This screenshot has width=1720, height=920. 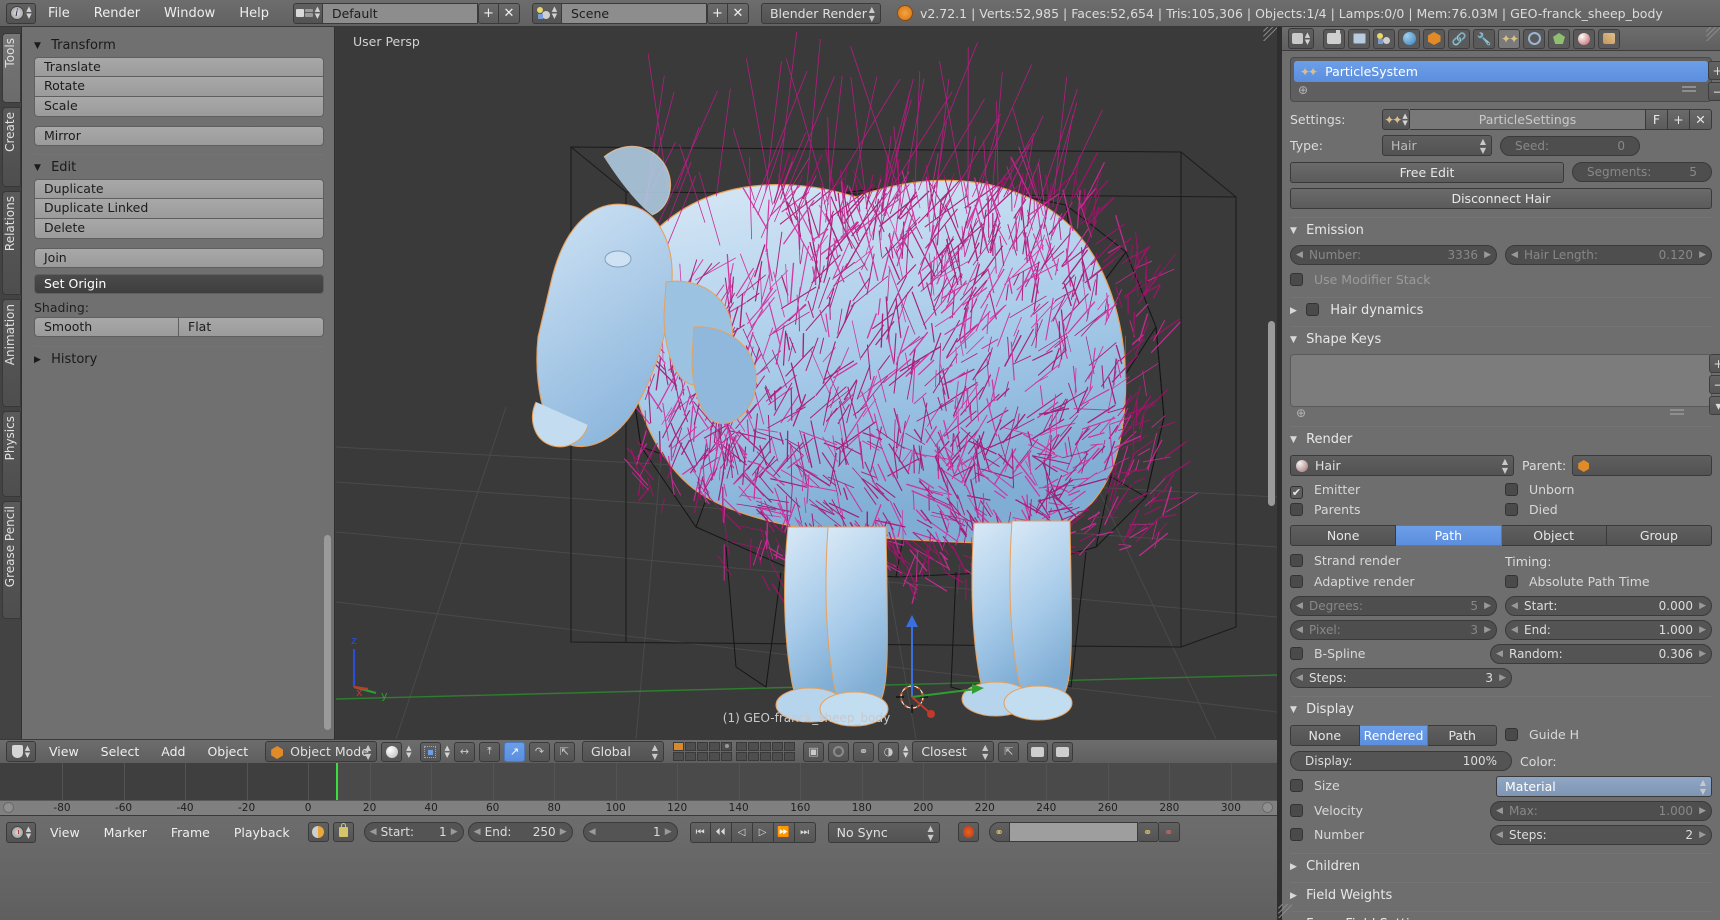 I want to click on panel-header-field-weights: ▶ Field Weights, so click(x=1501, y=896).